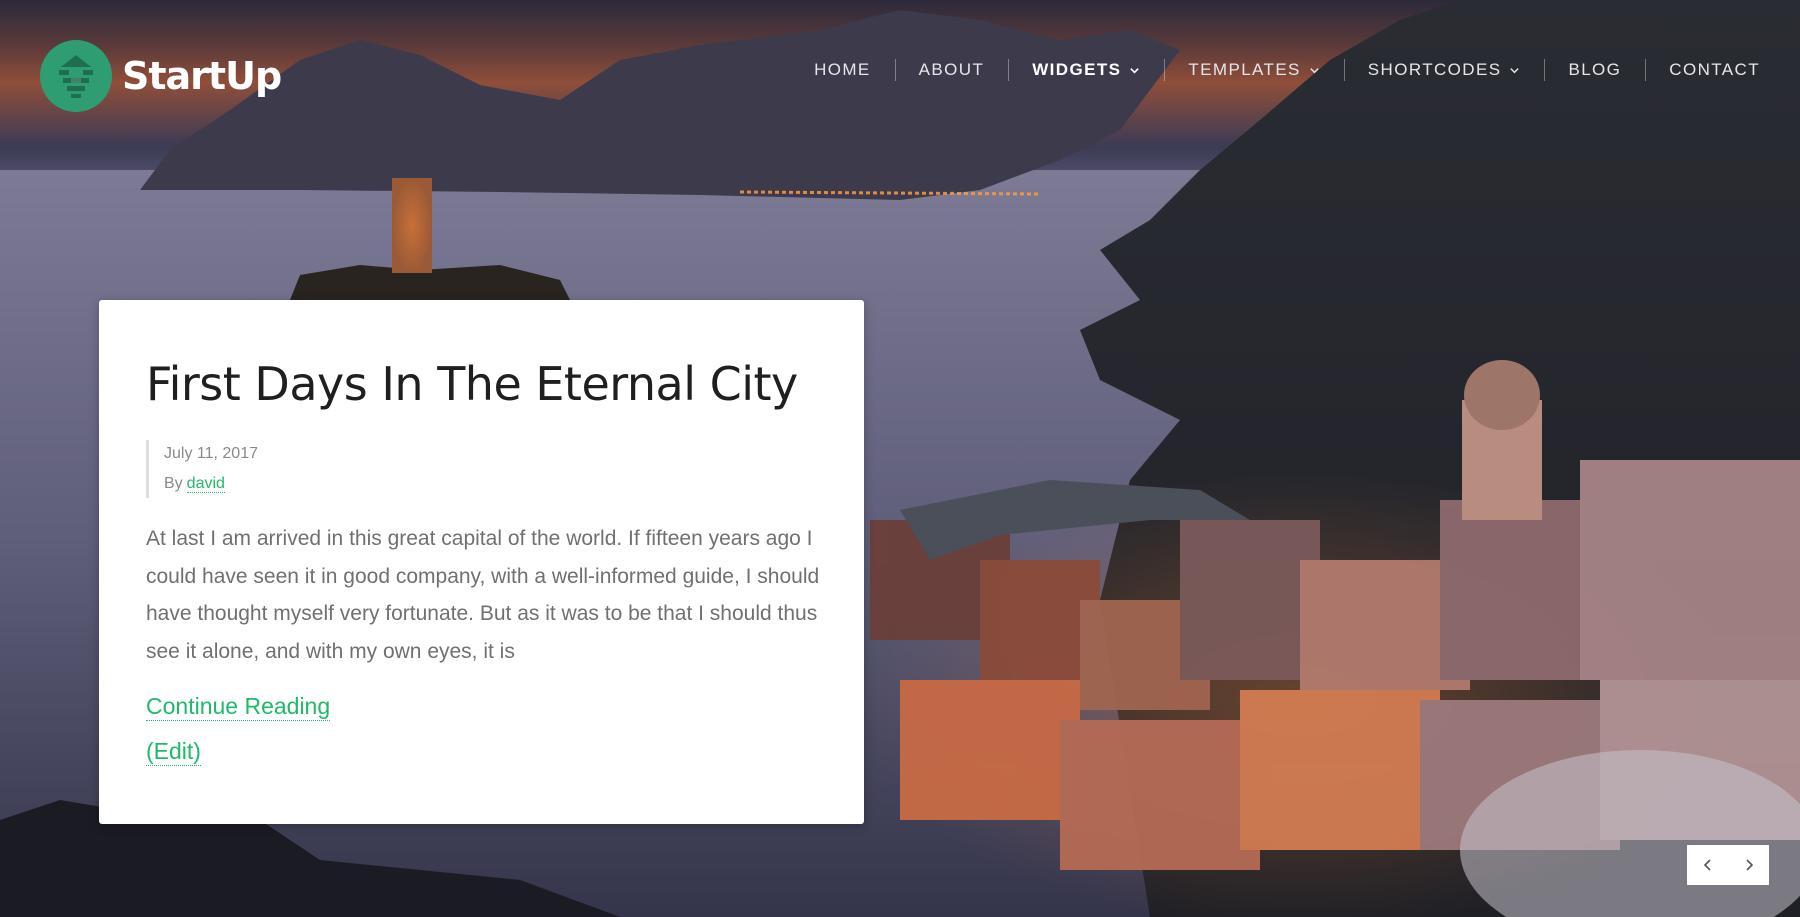 This screenshot has height=917, width=1800. I want to click on chevron-right-icon, so click(1749, 865).